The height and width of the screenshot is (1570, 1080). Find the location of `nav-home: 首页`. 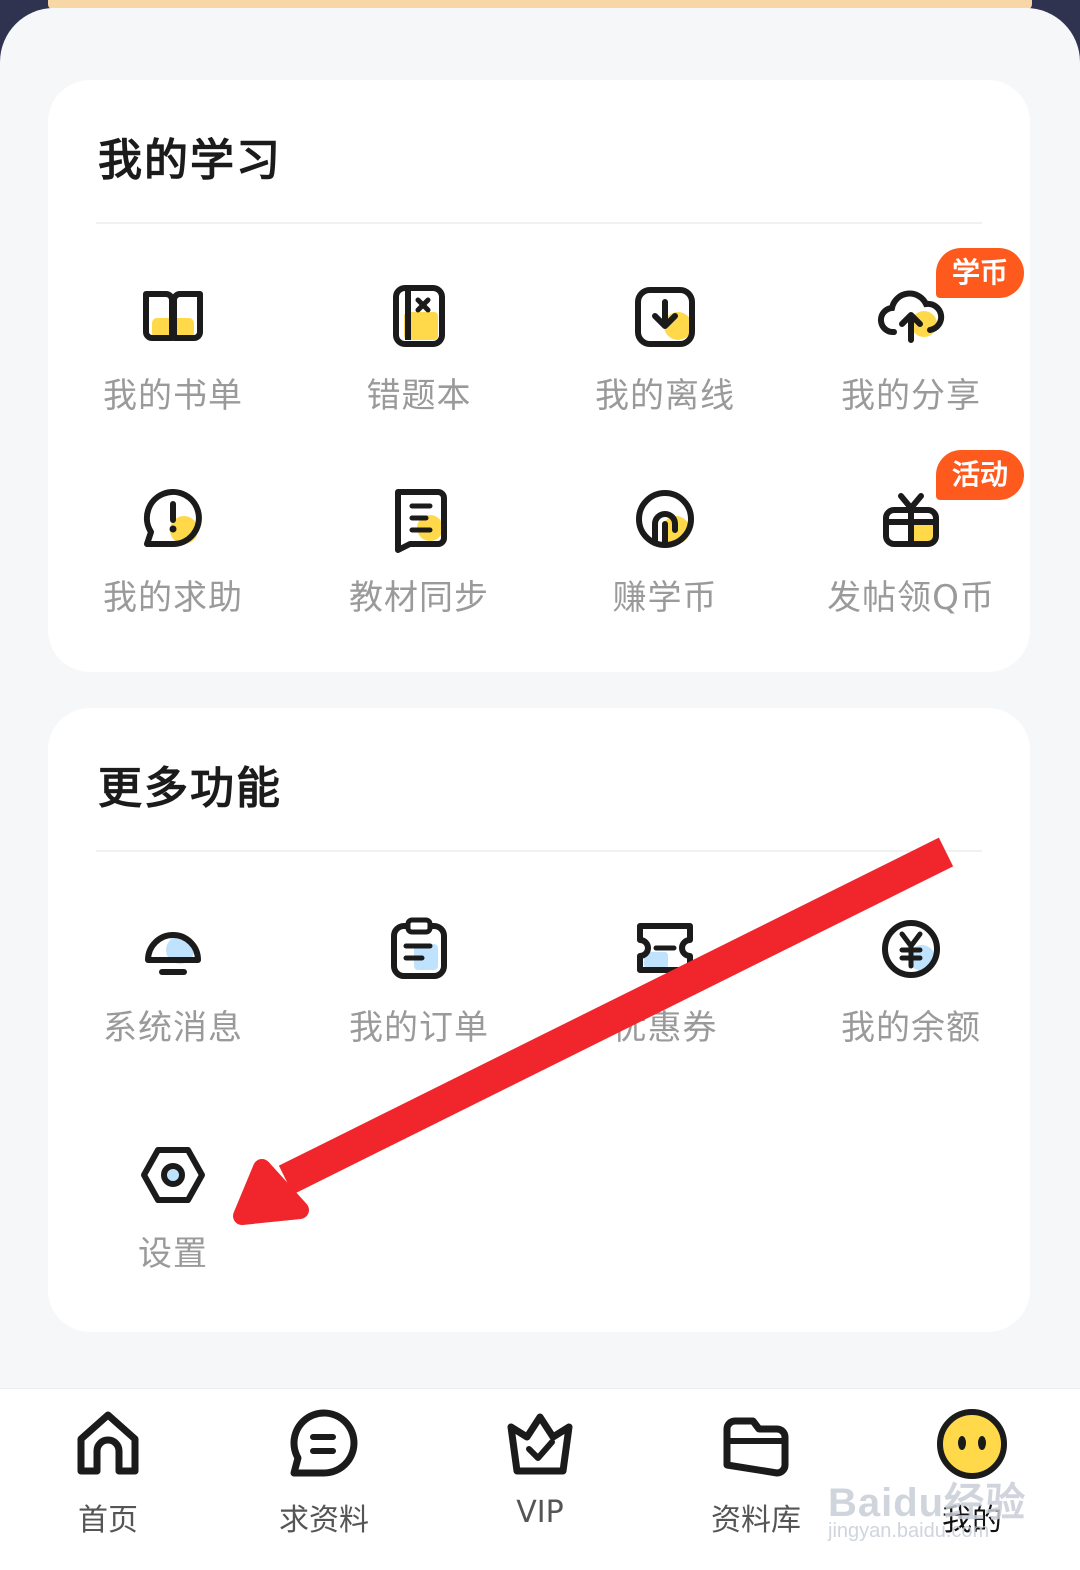

nav-home: 首页 is located at coordinates (108, 1479).